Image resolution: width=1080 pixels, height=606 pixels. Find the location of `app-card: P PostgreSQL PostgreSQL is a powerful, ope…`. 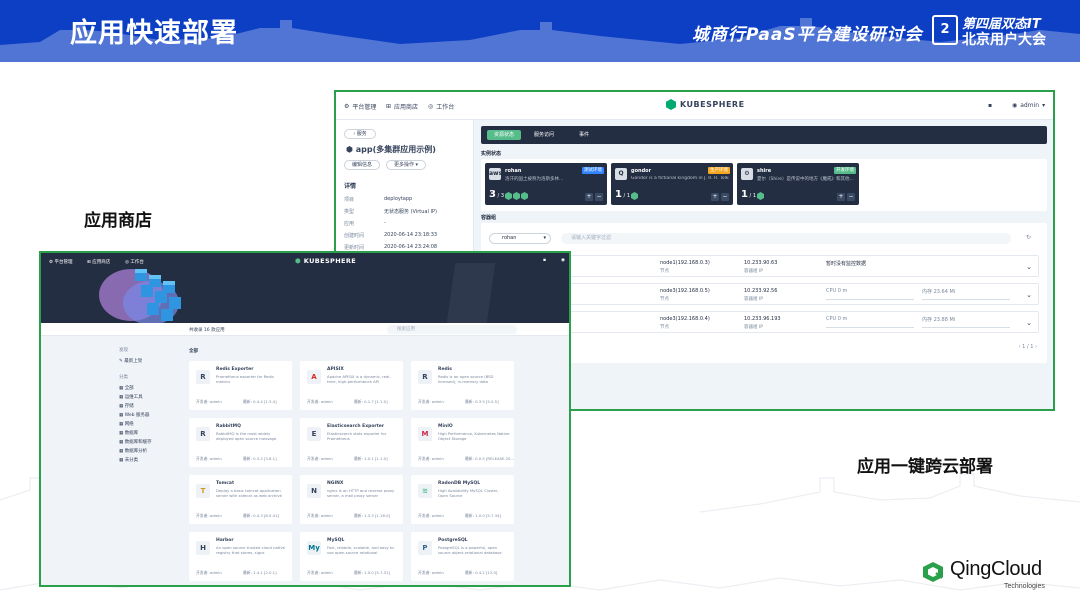

app-card: P PostgreSQL PostgreSQL is a powerful, ope… is located at coordinates (462, 556).